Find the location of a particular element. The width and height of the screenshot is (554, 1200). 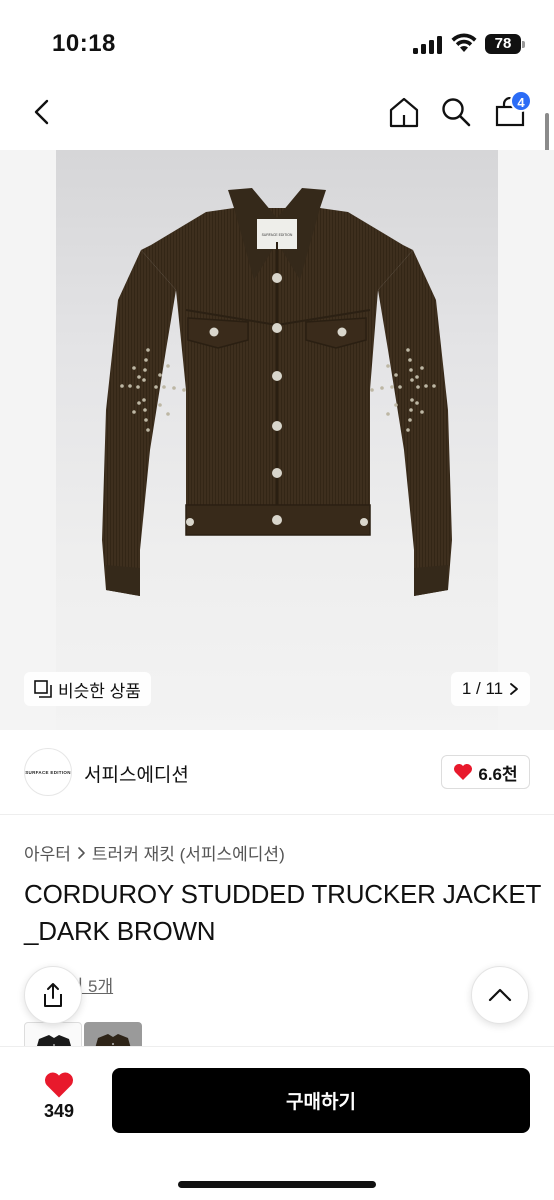

buy-button: 구매하기 is located at coordinates (321, 1100).